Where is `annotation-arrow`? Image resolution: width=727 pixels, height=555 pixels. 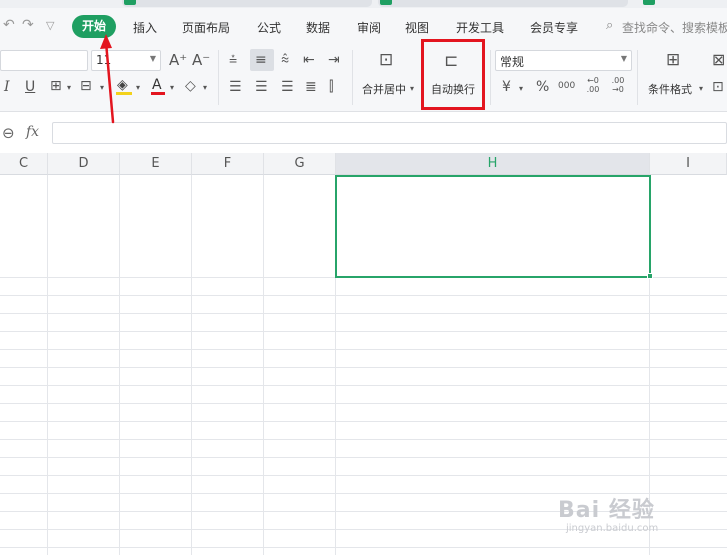
annotation-arrow is located at coordinates (107, 79).